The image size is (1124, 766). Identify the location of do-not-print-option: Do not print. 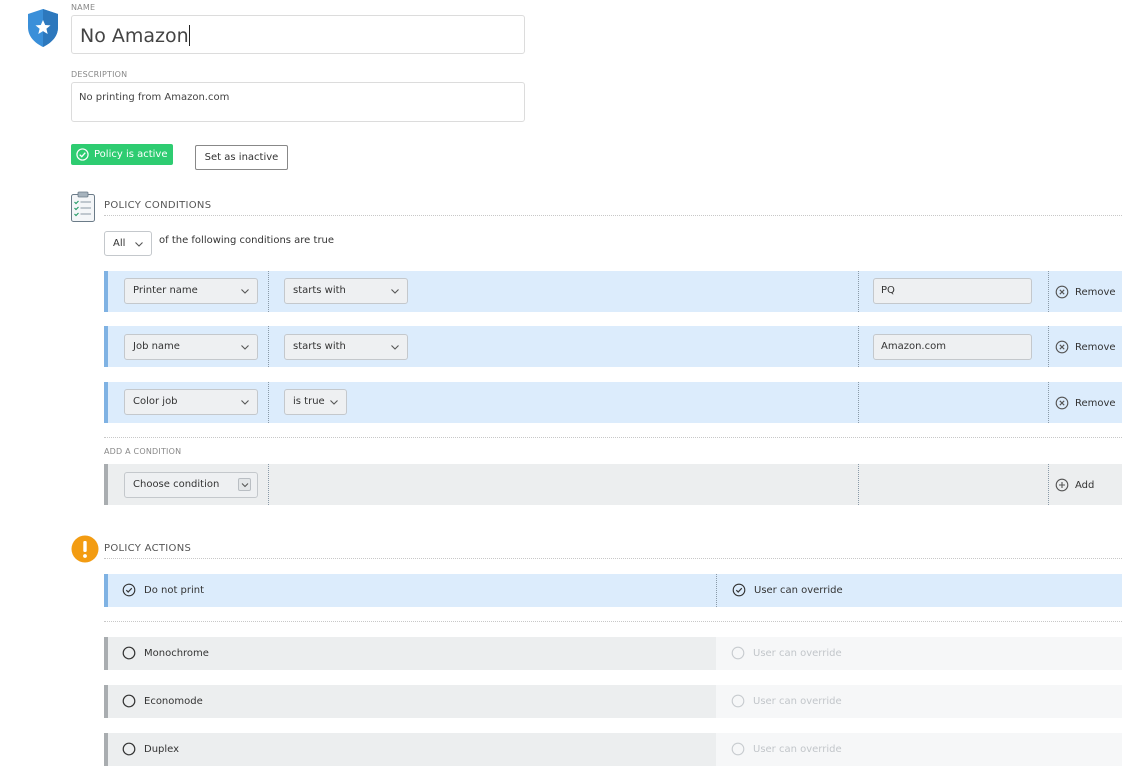
(163, 590).